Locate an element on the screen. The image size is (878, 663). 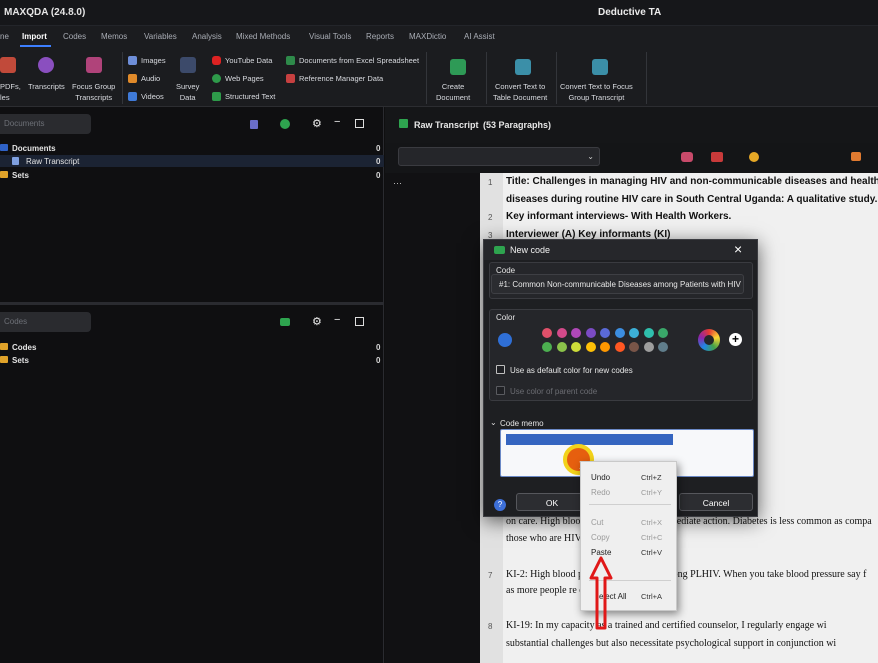
selected-color-swatch is located at coordinates (505, 340).